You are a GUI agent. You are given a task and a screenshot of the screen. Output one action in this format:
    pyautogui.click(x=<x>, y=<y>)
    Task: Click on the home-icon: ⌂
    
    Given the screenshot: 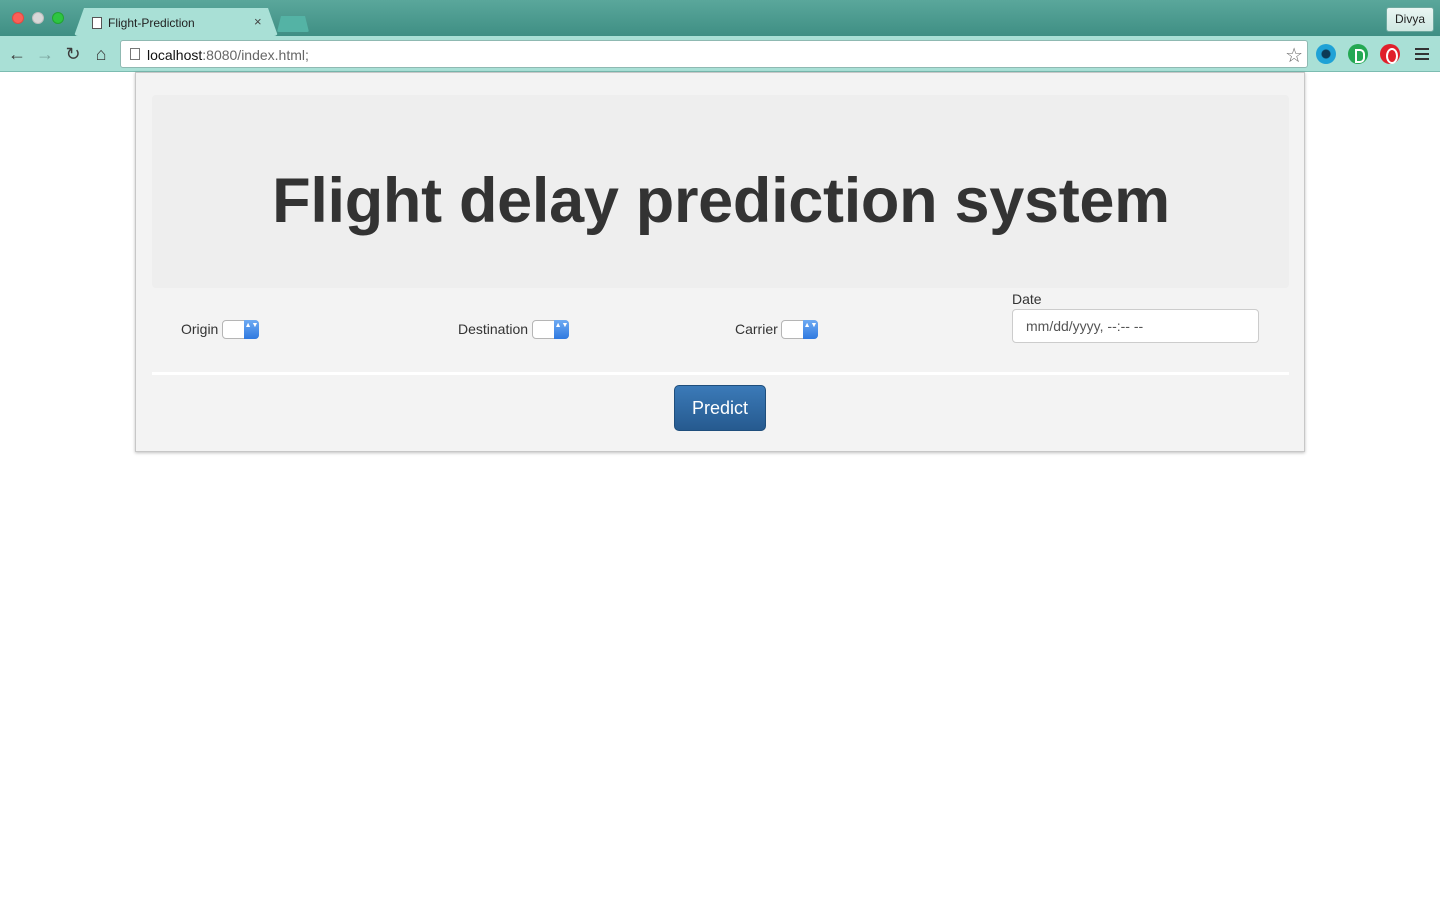 What is the action you would take?
    pyautogui.click(x=101, y=54)
    